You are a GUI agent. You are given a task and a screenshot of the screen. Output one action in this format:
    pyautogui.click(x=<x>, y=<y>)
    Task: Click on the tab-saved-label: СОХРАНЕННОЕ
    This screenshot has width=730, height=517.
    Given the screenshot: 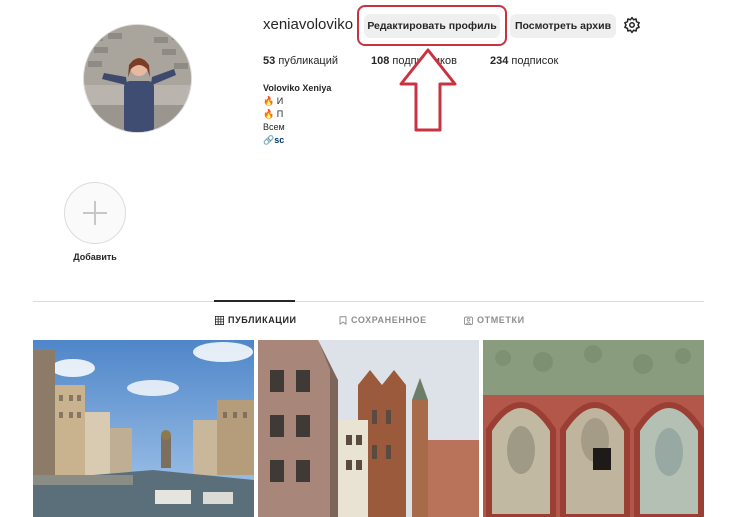 What is the action you would take?
    pyautogui.click(x=389, y=320)
    